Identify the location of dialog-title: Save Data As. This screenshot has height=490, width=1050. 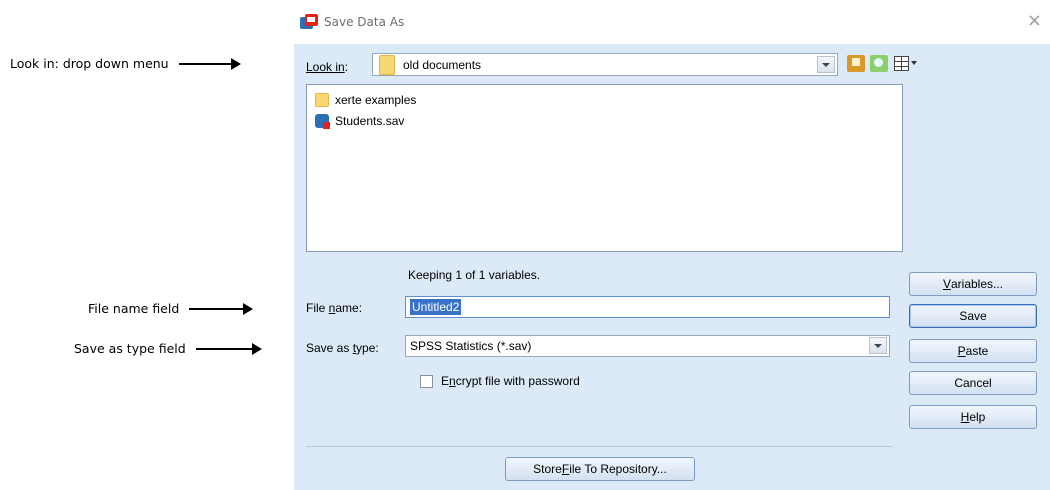
(364, 22).